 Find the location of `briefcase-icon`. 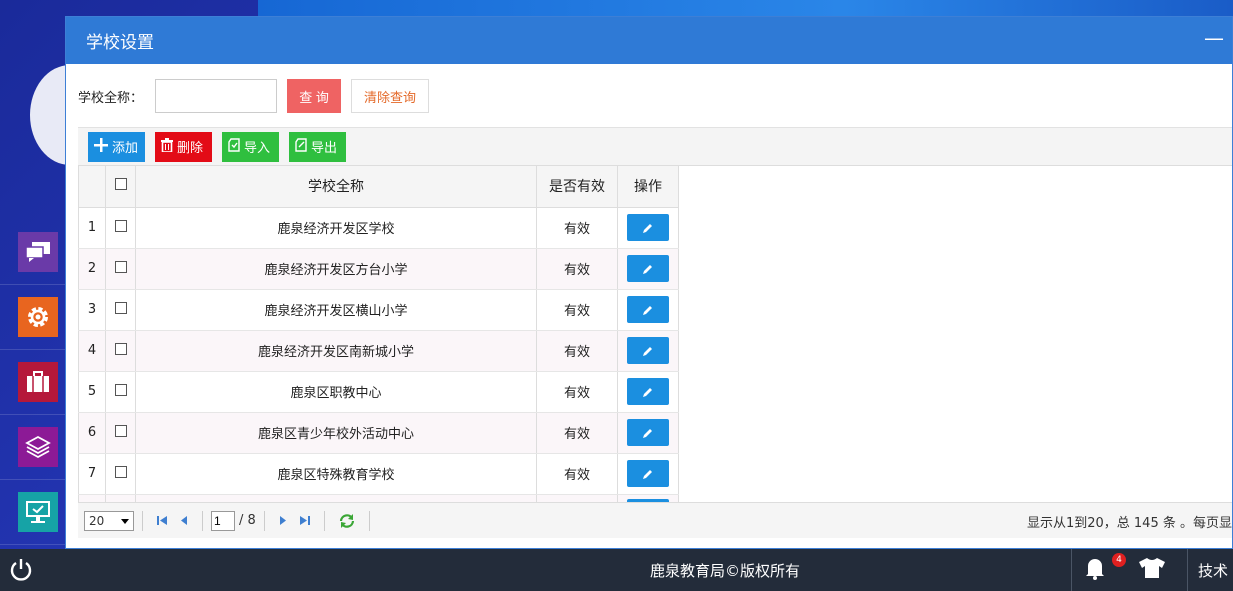

briefcase-icon is located at coordinates (38, 382).